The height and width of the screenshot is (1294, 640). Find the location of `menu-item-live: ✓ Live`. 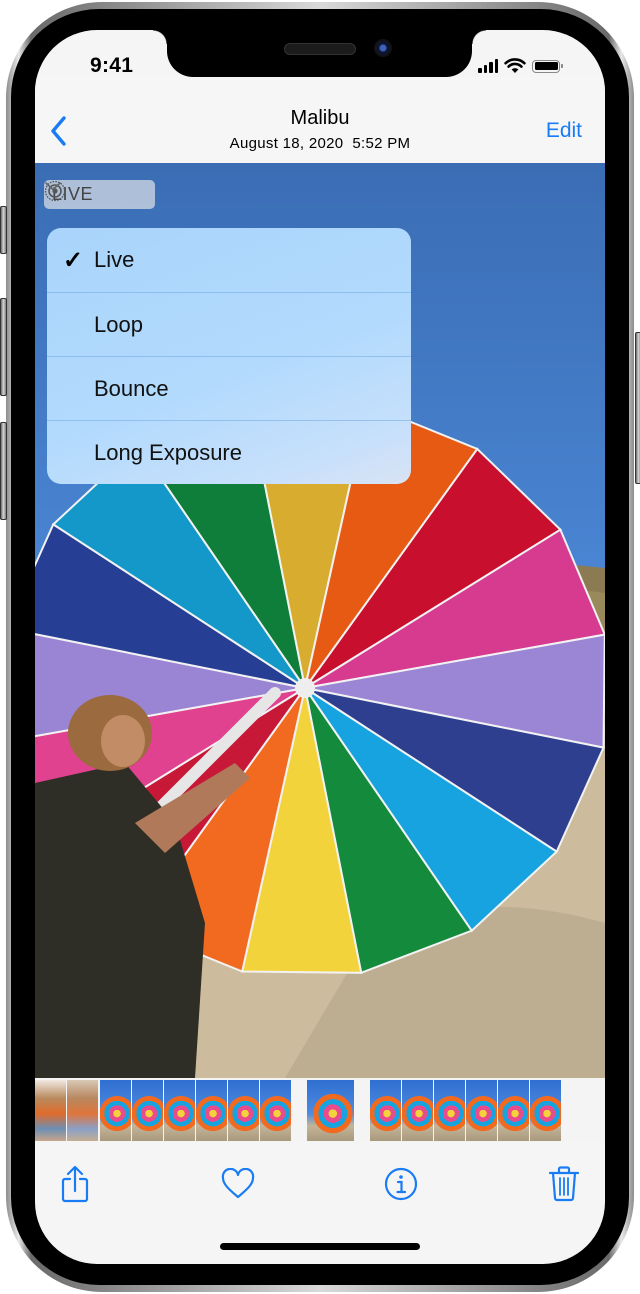

menu-item-live: ✓ Live is located at coordinates (229, 260).